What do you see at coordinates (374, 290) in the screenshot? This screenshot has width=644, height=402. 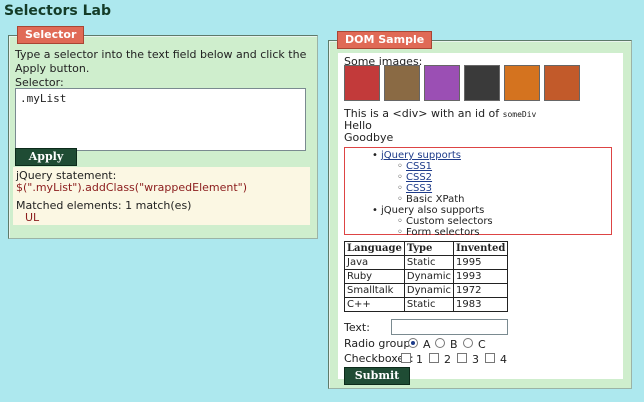 I see `table-cell: Smalltalk` at bounding box center [374, 290].